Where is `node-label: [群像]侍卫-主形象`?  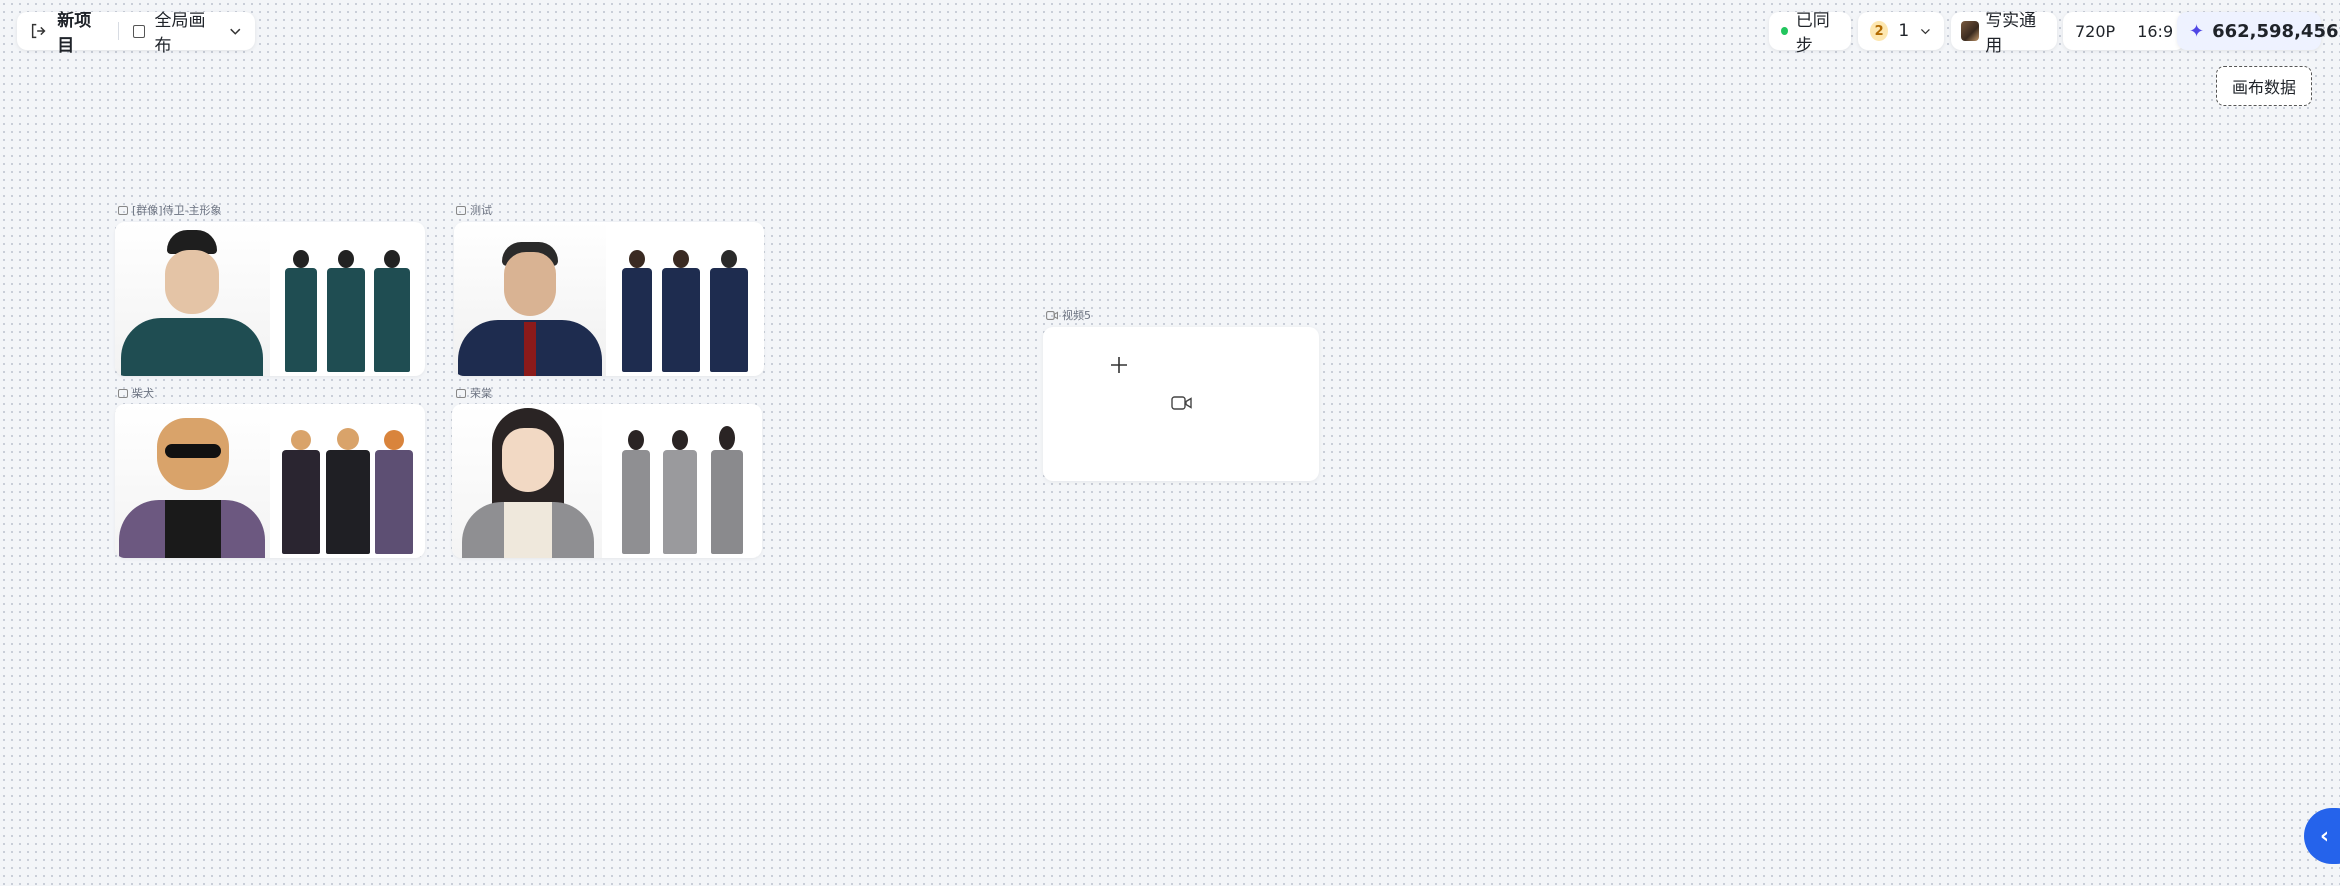 node-label: [群像]侍卫-主形象 is located at coordinates (170, 210).